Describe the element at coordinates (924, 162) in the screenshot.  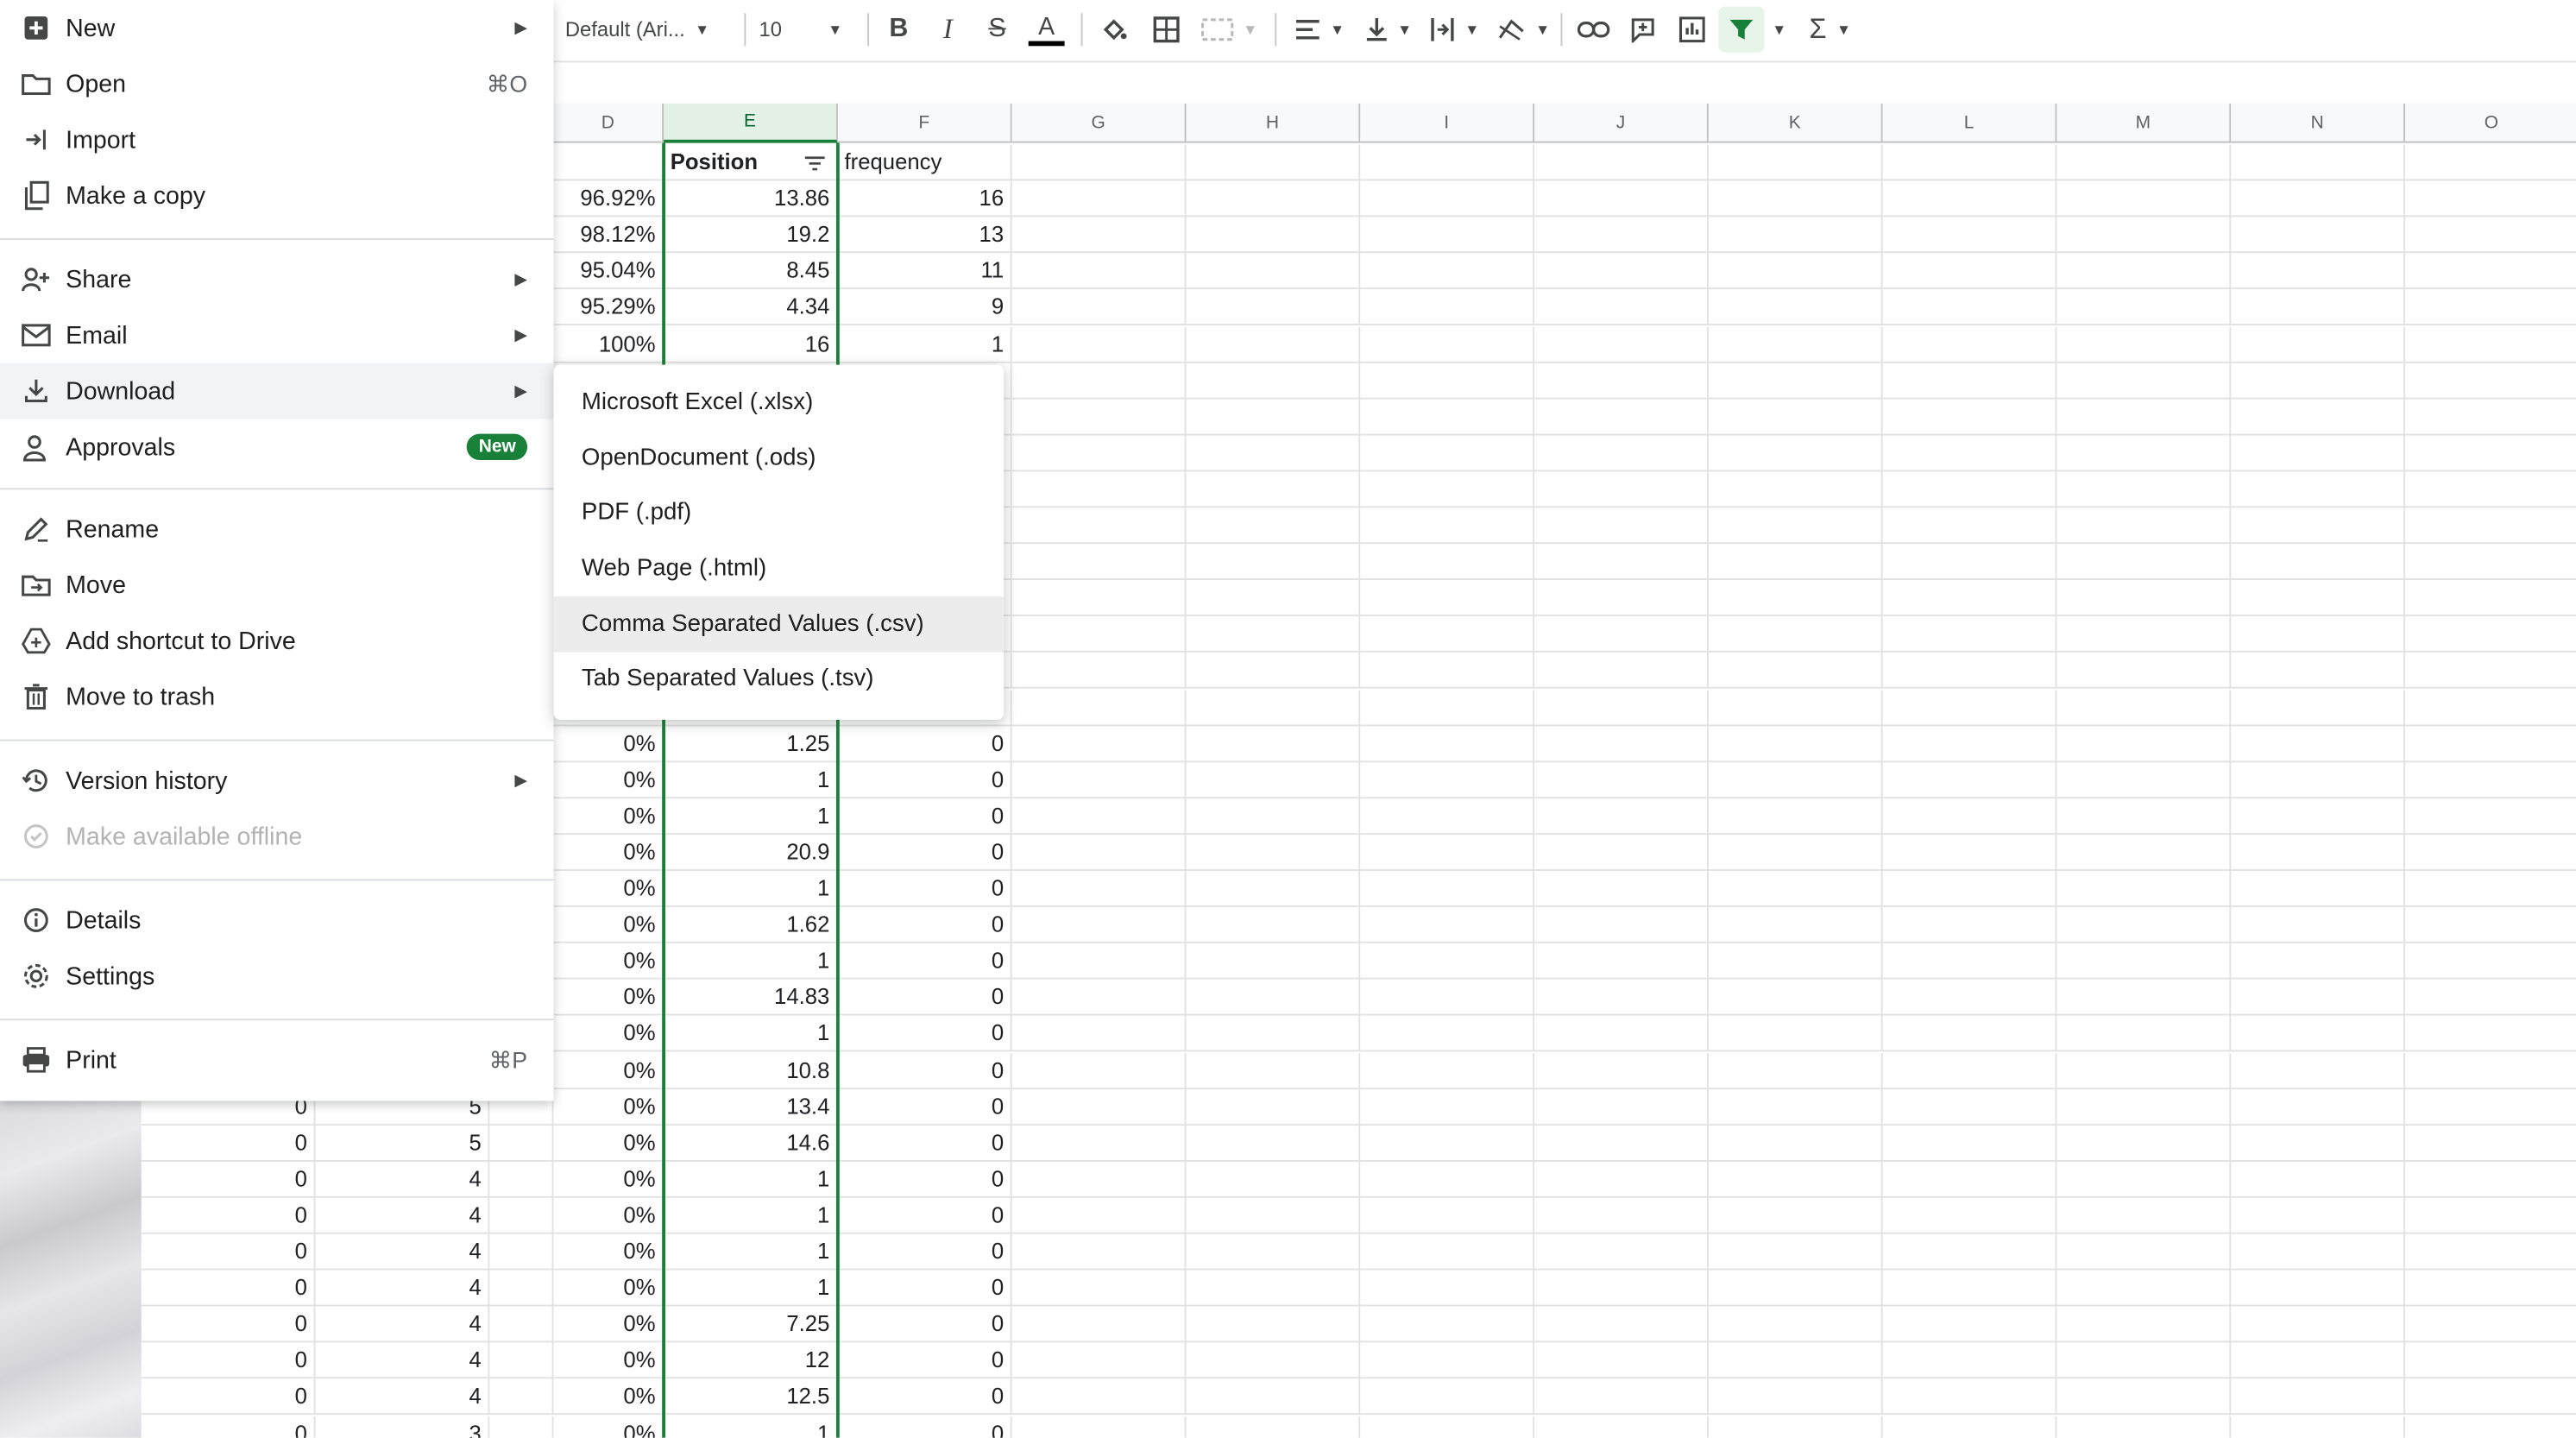
I see `header-cell-frequency: frequency` at that location.